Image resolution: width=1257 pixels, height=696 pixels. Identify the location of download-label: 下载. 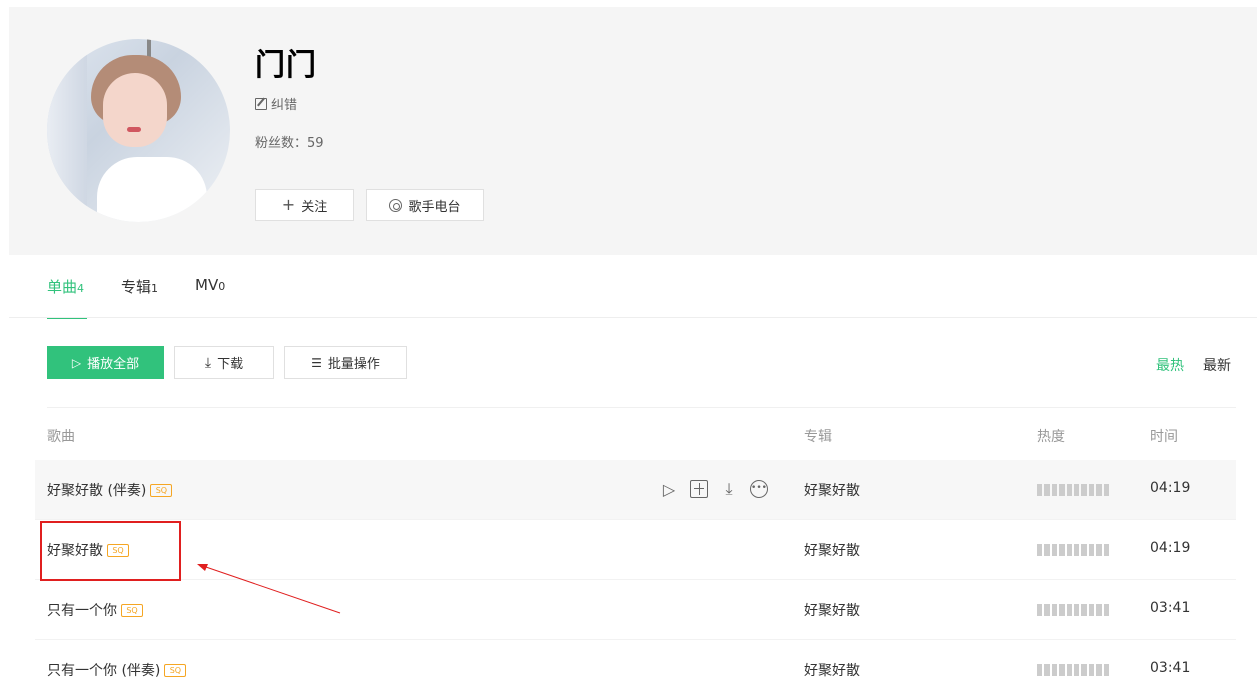
(230, 364).